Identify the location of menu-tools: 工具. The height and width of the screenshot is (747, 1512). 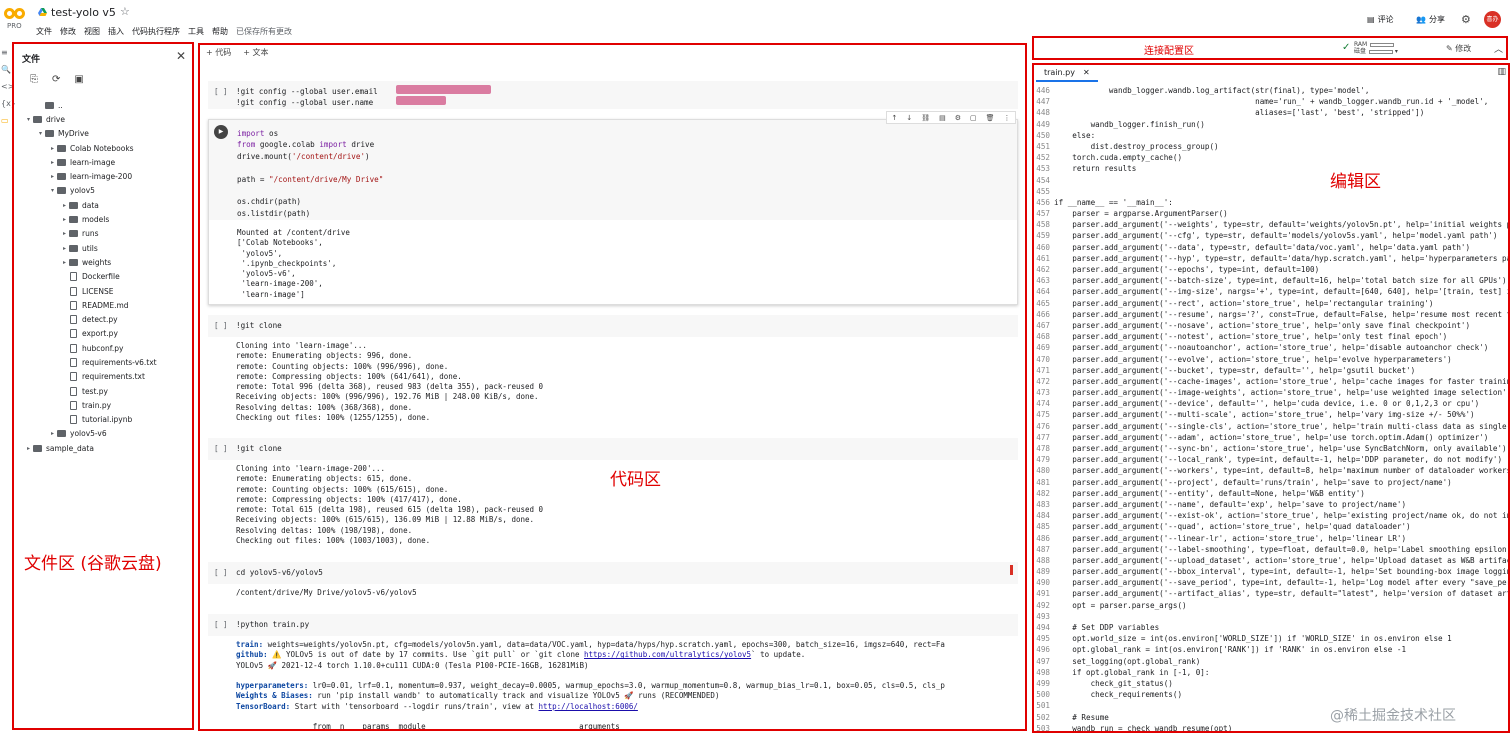
(196, 31).